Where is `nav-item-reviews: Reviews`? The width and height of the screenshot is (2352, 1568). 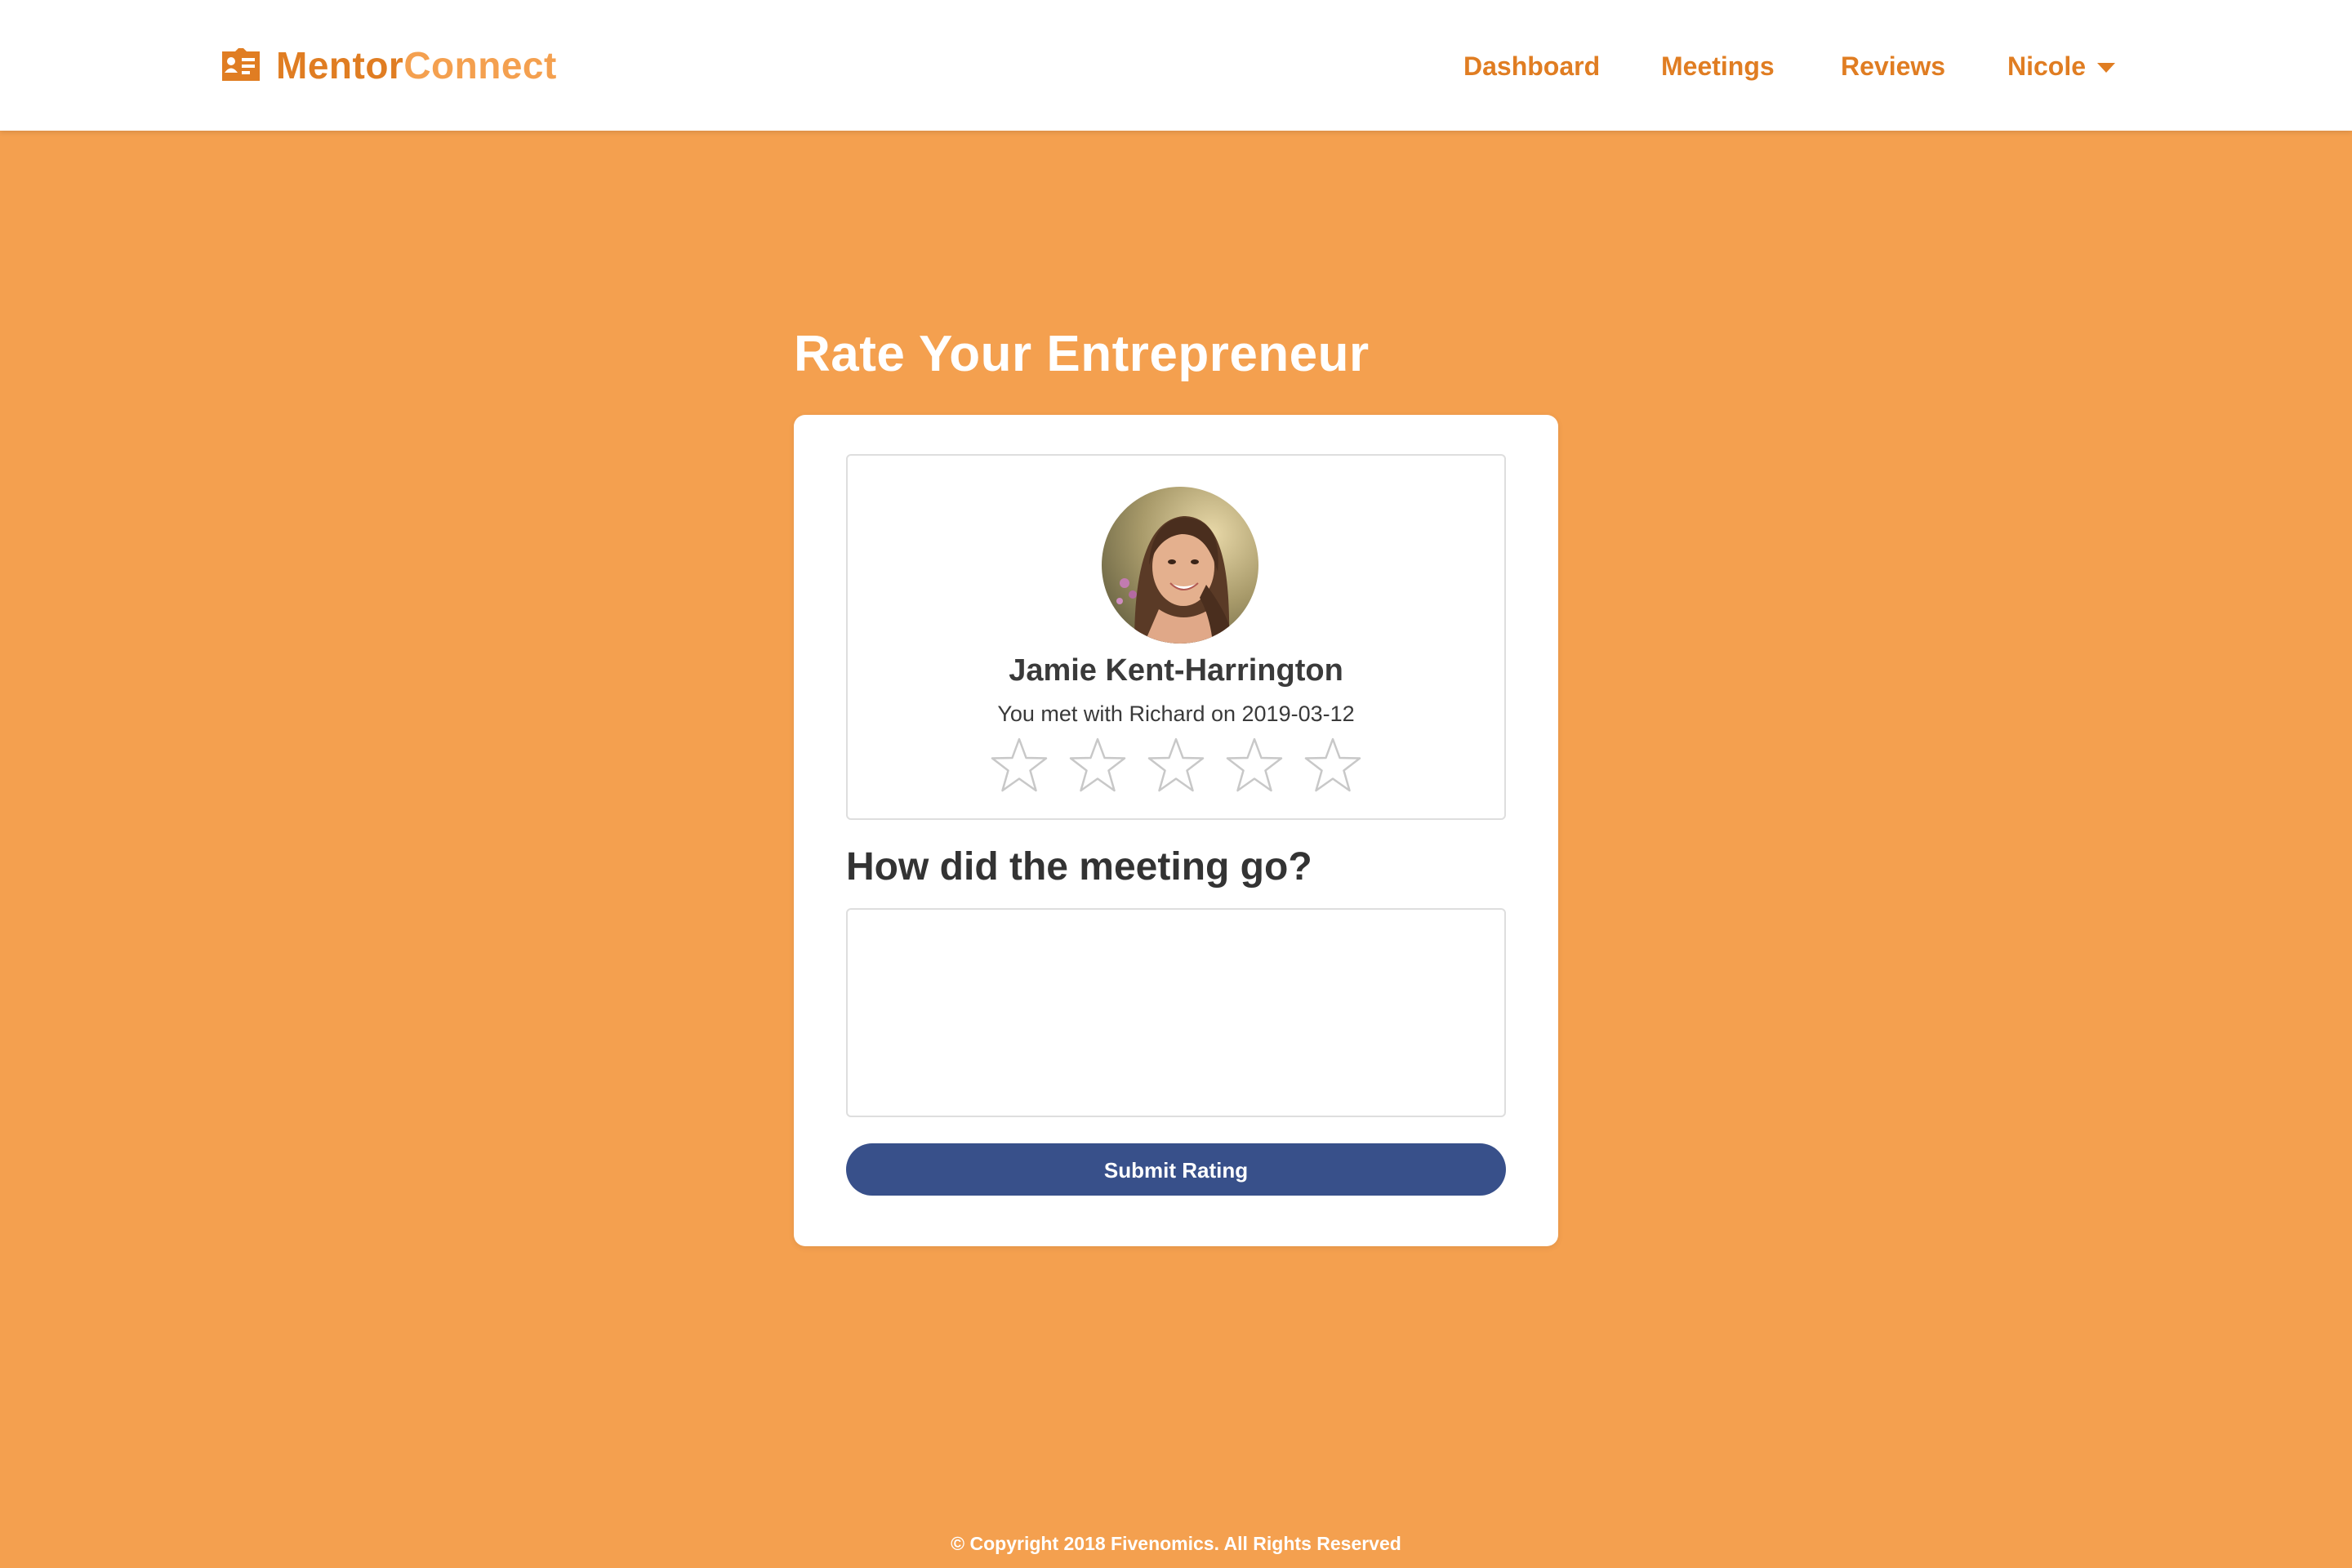
nav-item-reviews: Reviews is located at coordinates (1893, 66).